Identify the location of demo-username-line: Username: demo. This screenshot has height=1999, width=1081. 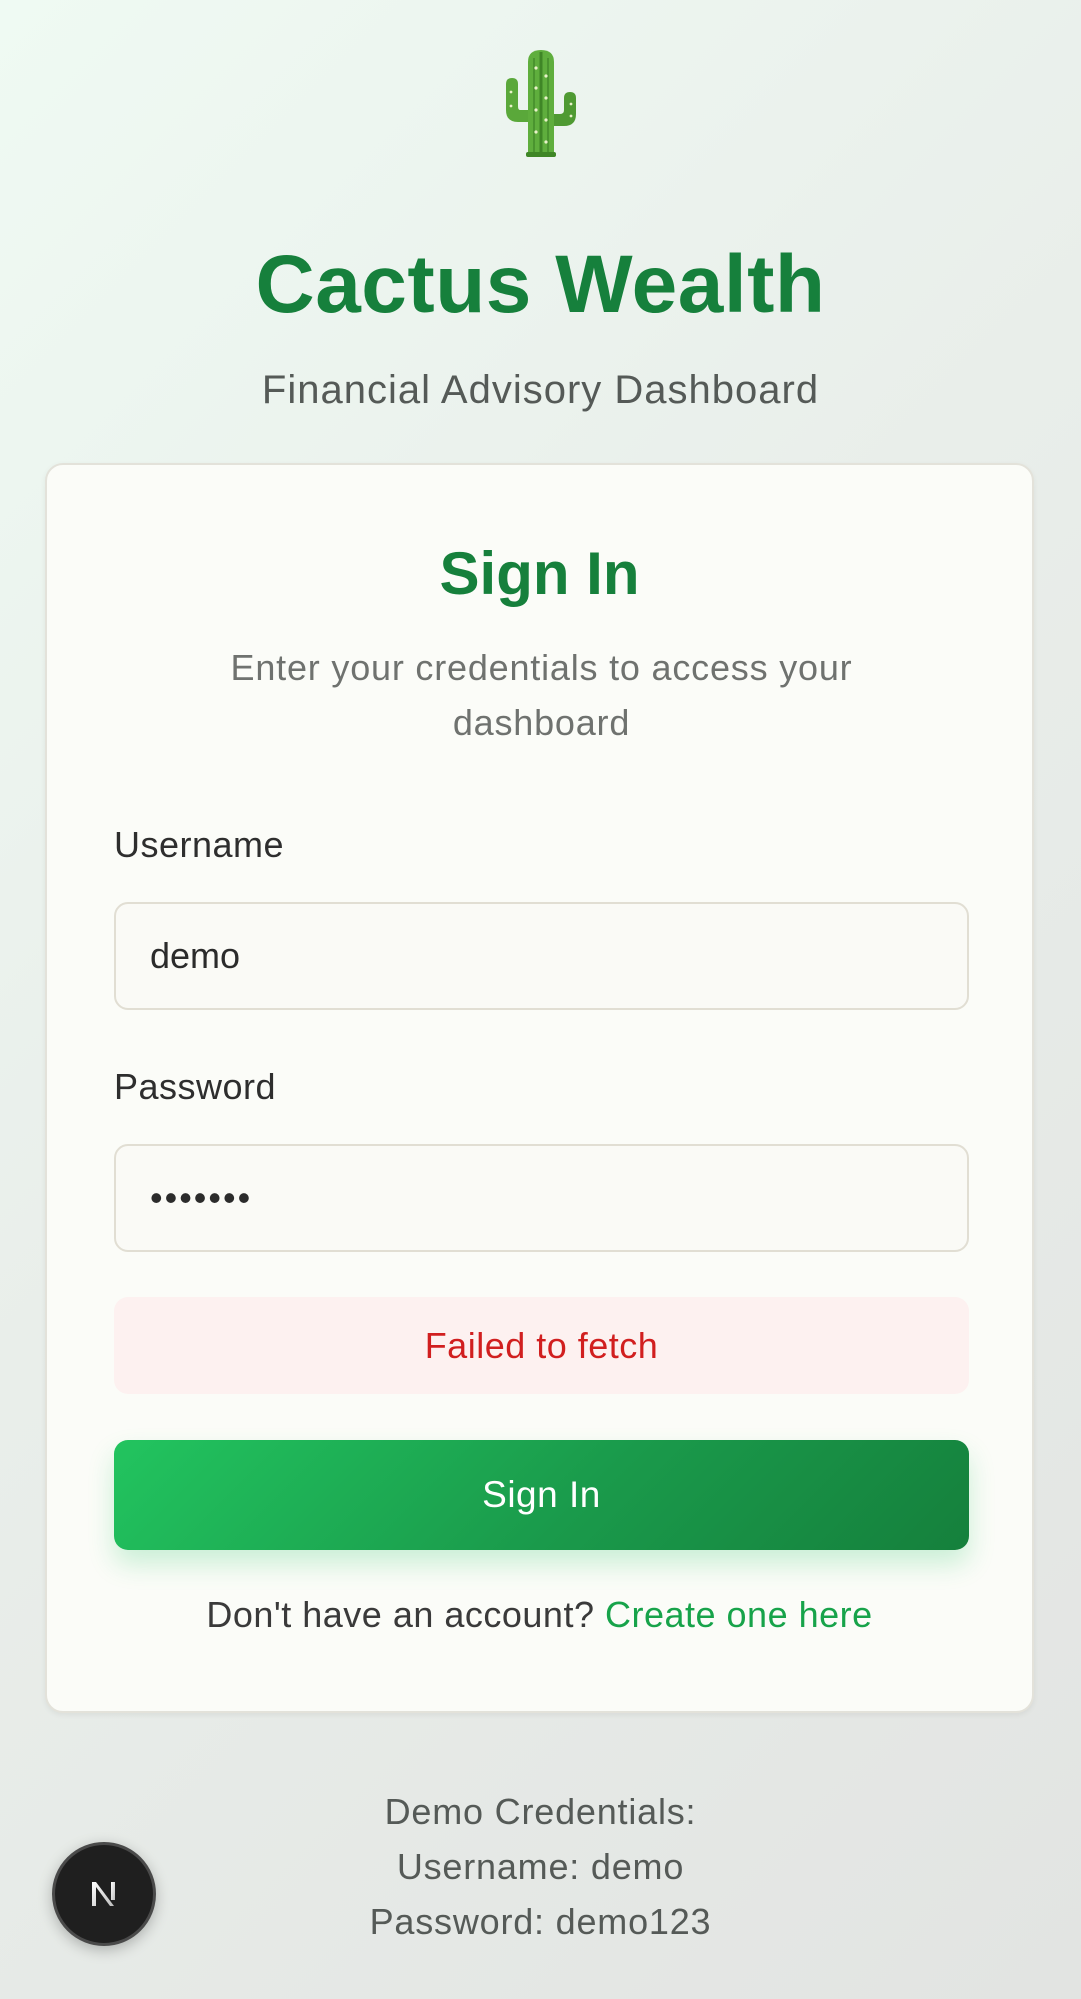
(540, 1866).